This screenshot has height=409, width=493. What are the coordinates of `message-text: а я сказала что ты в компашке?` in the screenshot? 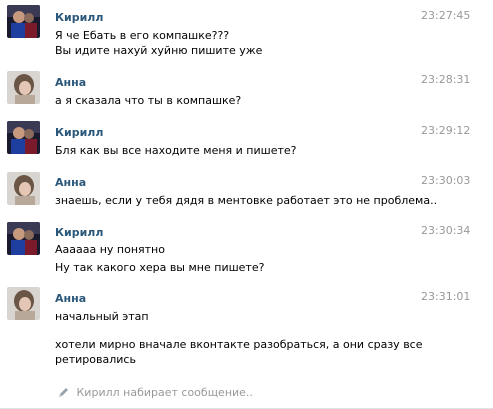 It's located at (148, 100).